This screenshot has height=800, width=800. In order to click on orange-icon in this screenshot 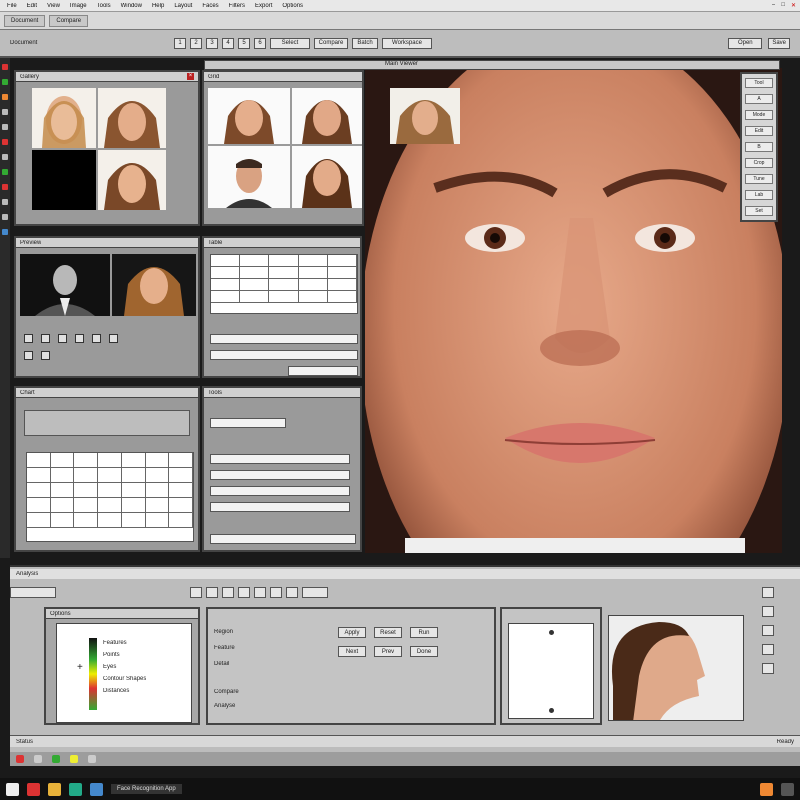, I will do `click(5, 97)`.